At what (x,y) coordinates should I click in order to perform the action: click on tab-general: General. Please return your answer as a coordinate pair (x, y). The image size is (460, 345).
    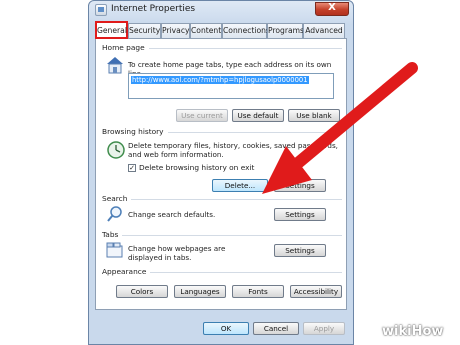
    Looking at the image, I should click on (111, 30).